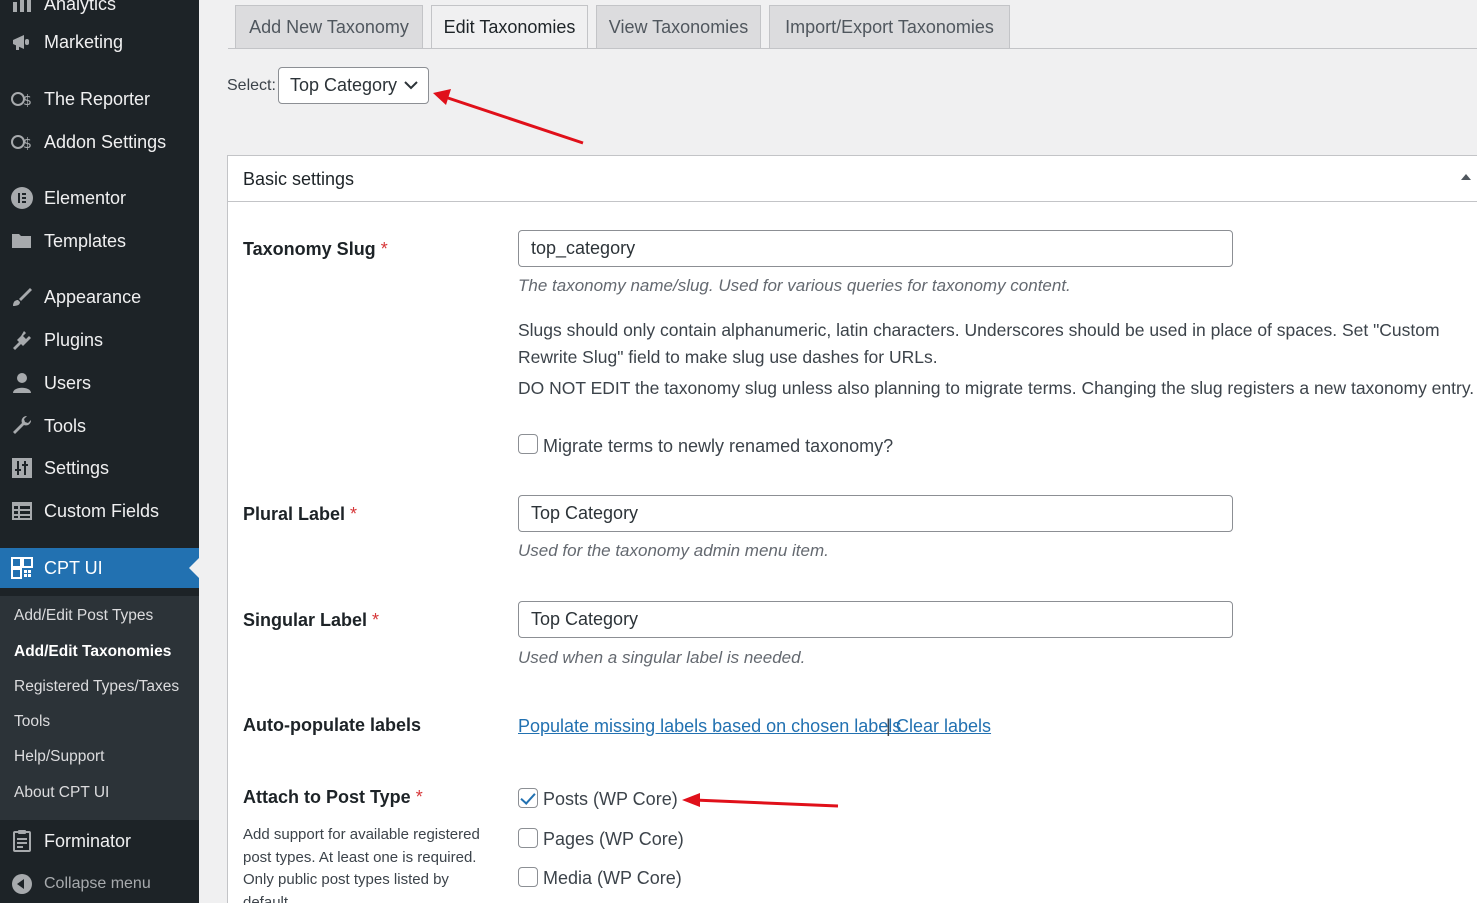  I want to click on sidebar-item-users: Users, so click(99, 383).